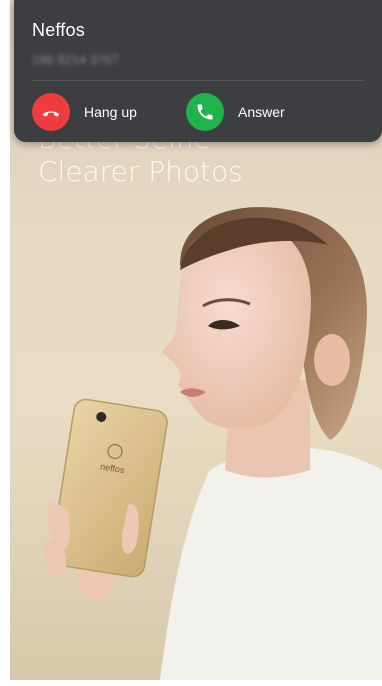 This screenshot has width=382, height=686. Describe the element at coordinates (110, 112) in the screenshot. I see `hang-up-label: Hang up` at that location.